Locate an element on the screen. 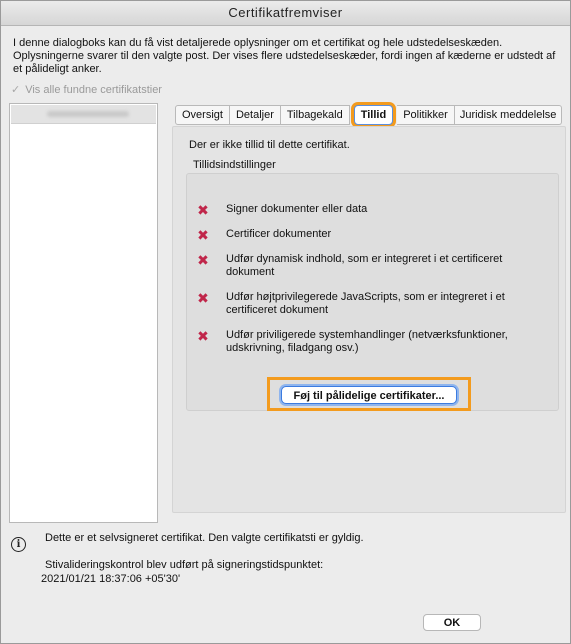  trust-setting-sign: ✖ Signer dokumenter eller data is located at coordinates (366, 210).